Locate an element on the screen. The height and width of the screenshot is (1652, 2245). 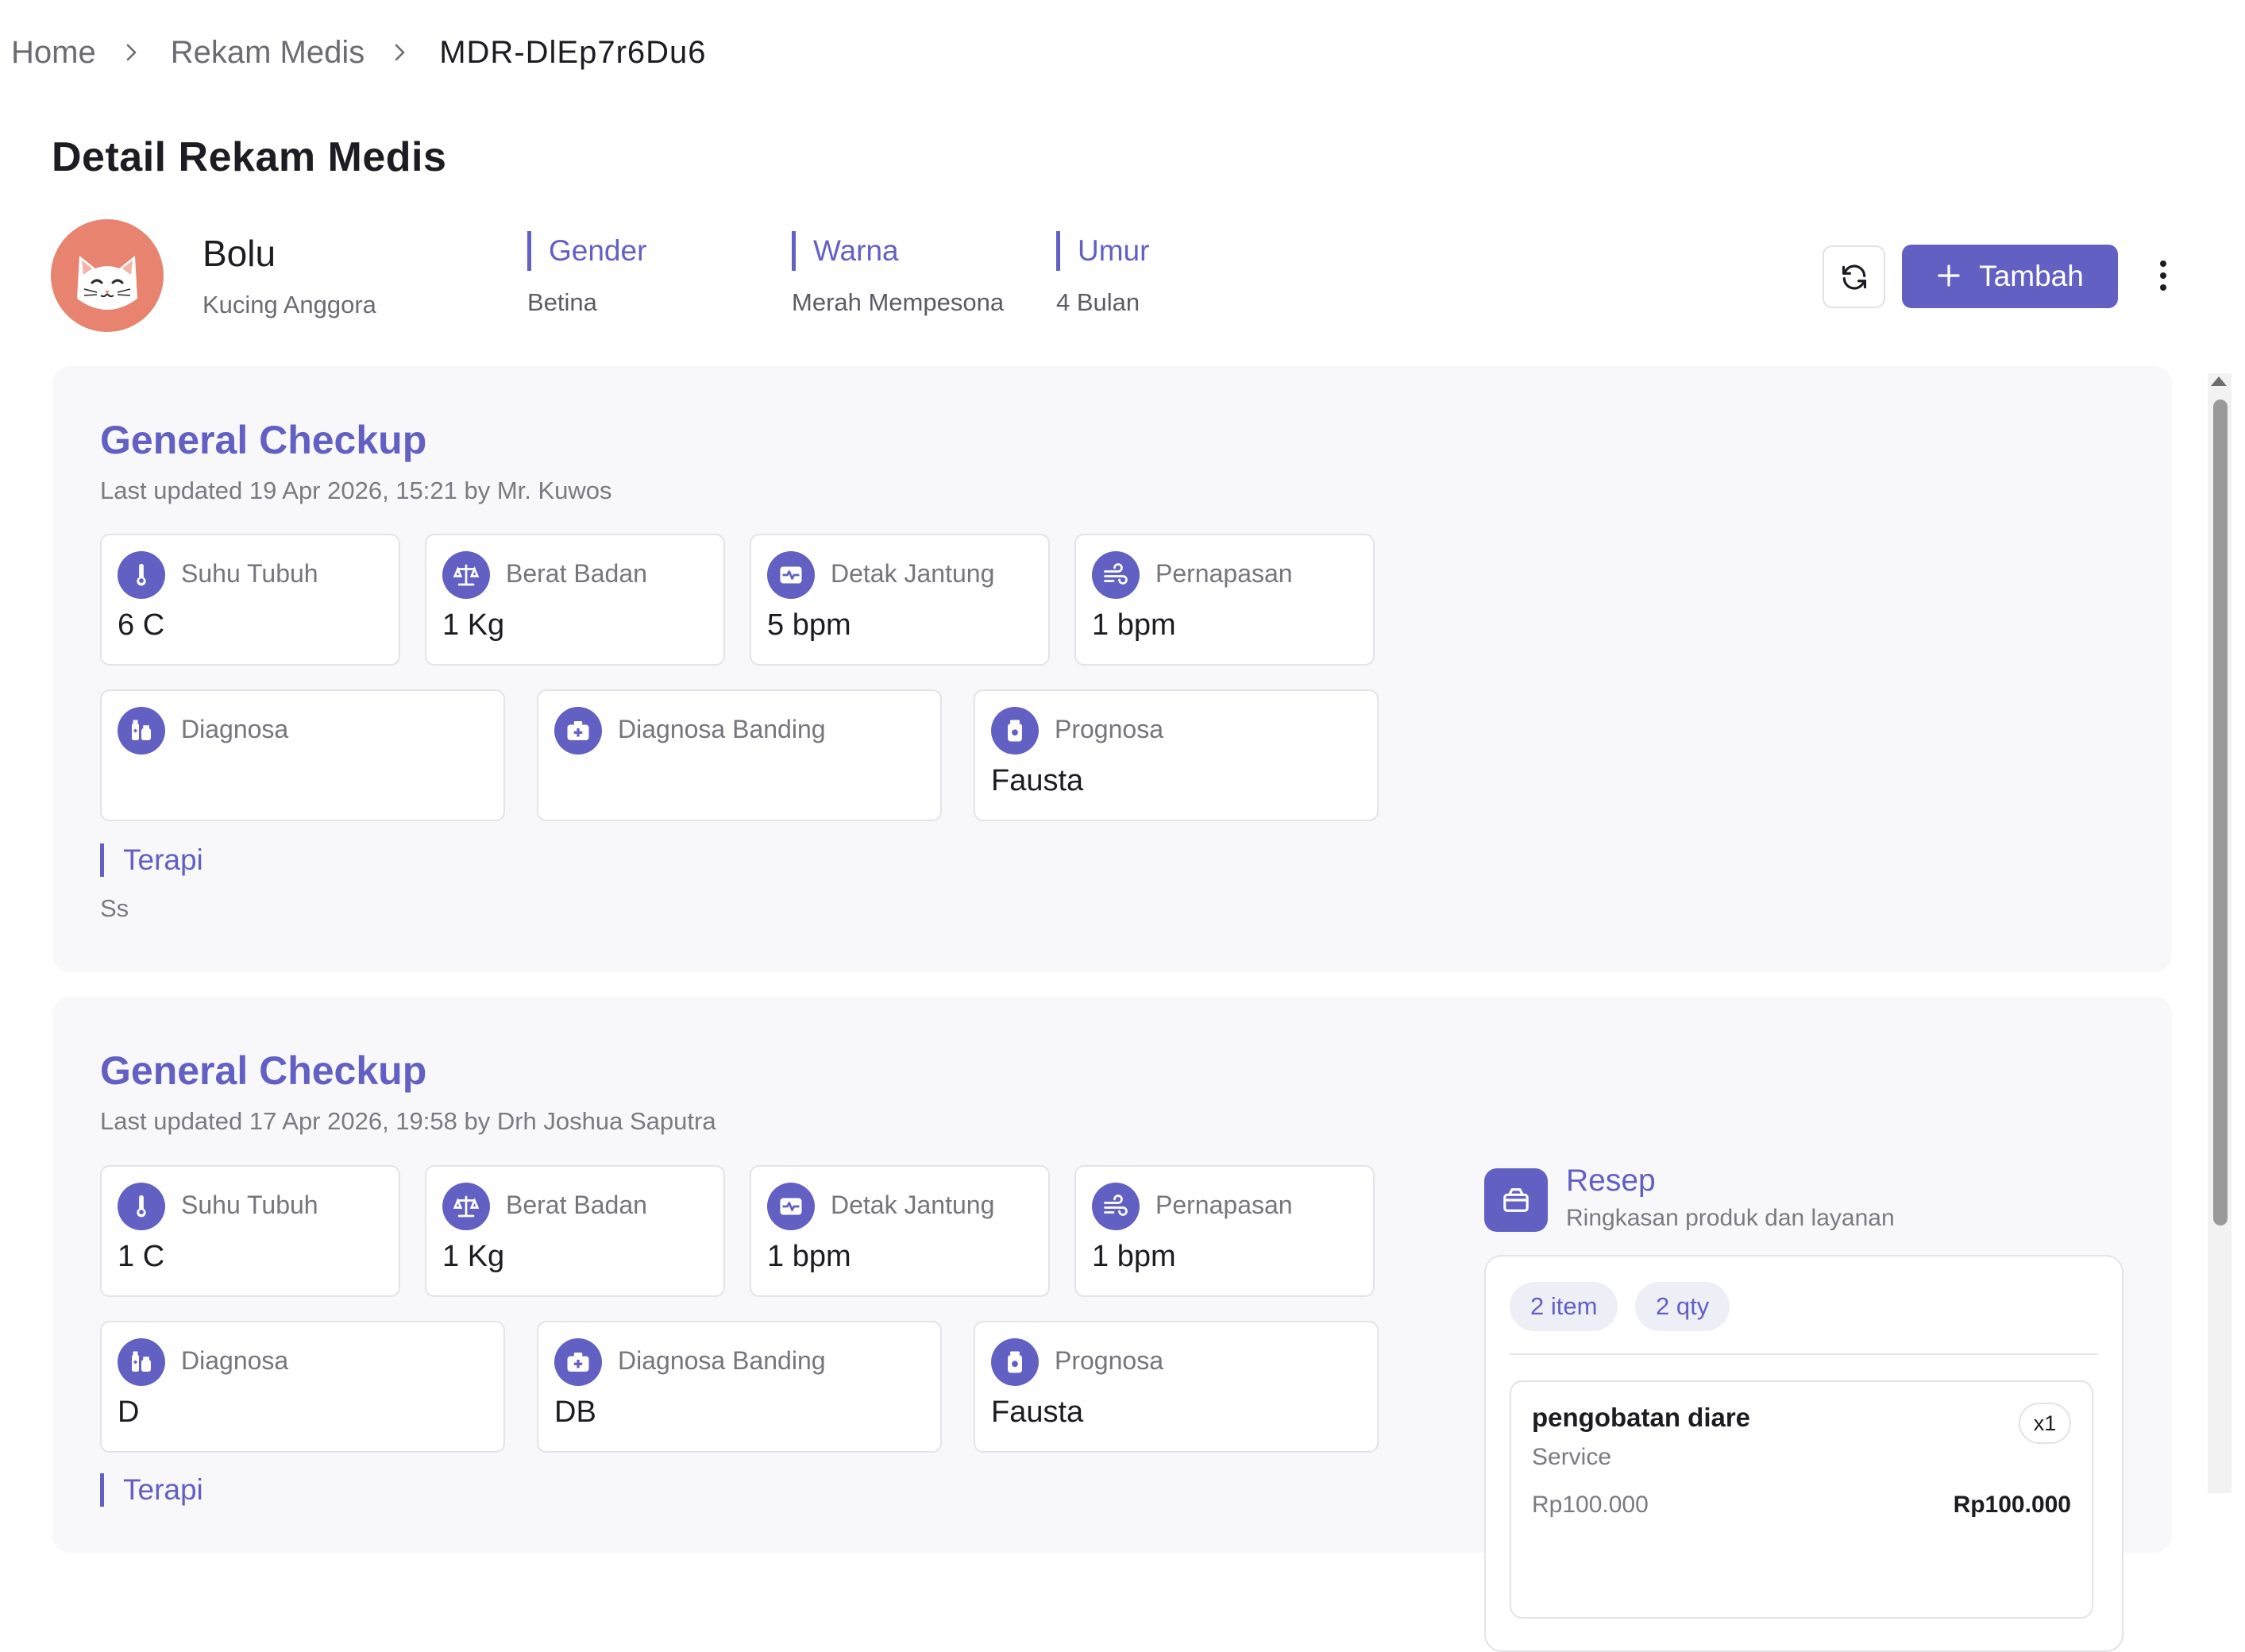
vital-value: 6 C is located at coordinates (141, 625).